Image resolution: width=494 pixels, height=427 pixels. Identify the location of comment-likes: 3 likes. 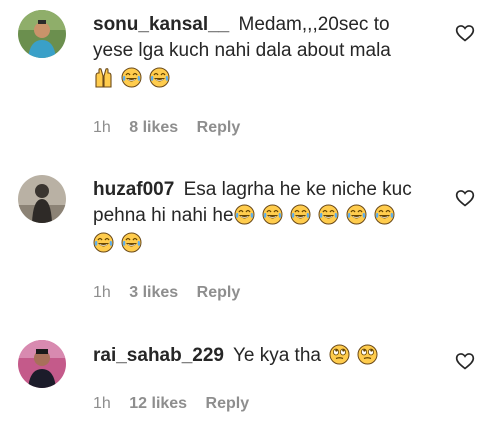
(153, 292).